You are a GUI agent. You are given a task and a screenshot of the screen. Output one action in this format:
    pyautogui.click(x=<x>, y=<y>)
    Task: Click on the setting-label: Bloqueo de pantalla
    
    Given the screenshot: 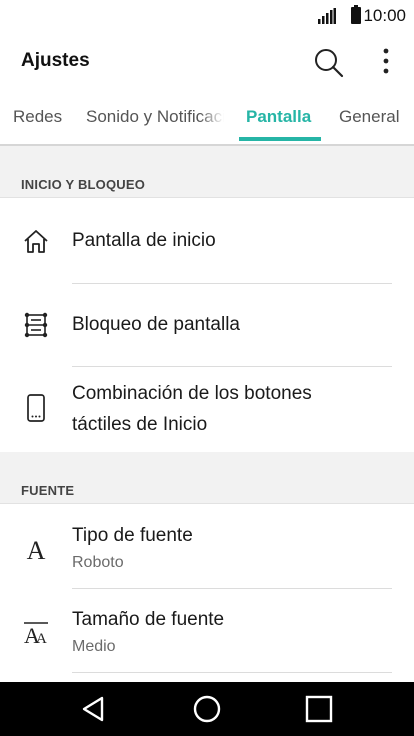 What is the action you would take?
    pyautogui.click(x=156, y=324)
    